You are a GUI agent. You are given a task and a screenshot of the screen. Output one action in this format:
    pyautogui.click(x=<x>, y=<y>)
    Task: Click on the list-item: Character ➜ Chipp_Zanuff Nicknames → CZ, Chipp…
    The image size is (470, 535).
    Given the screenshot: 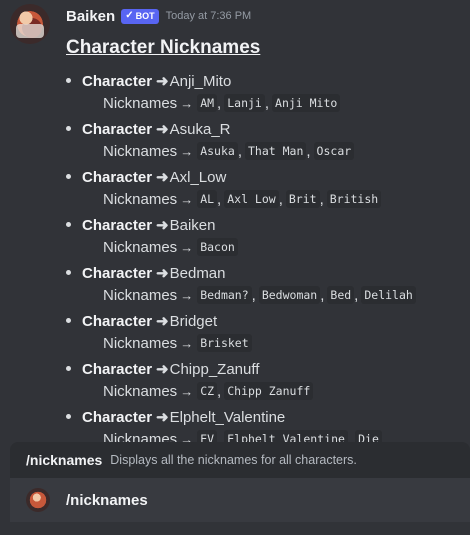 What is the action you would take?
    pyautogui.click(x=266, y=383)
    